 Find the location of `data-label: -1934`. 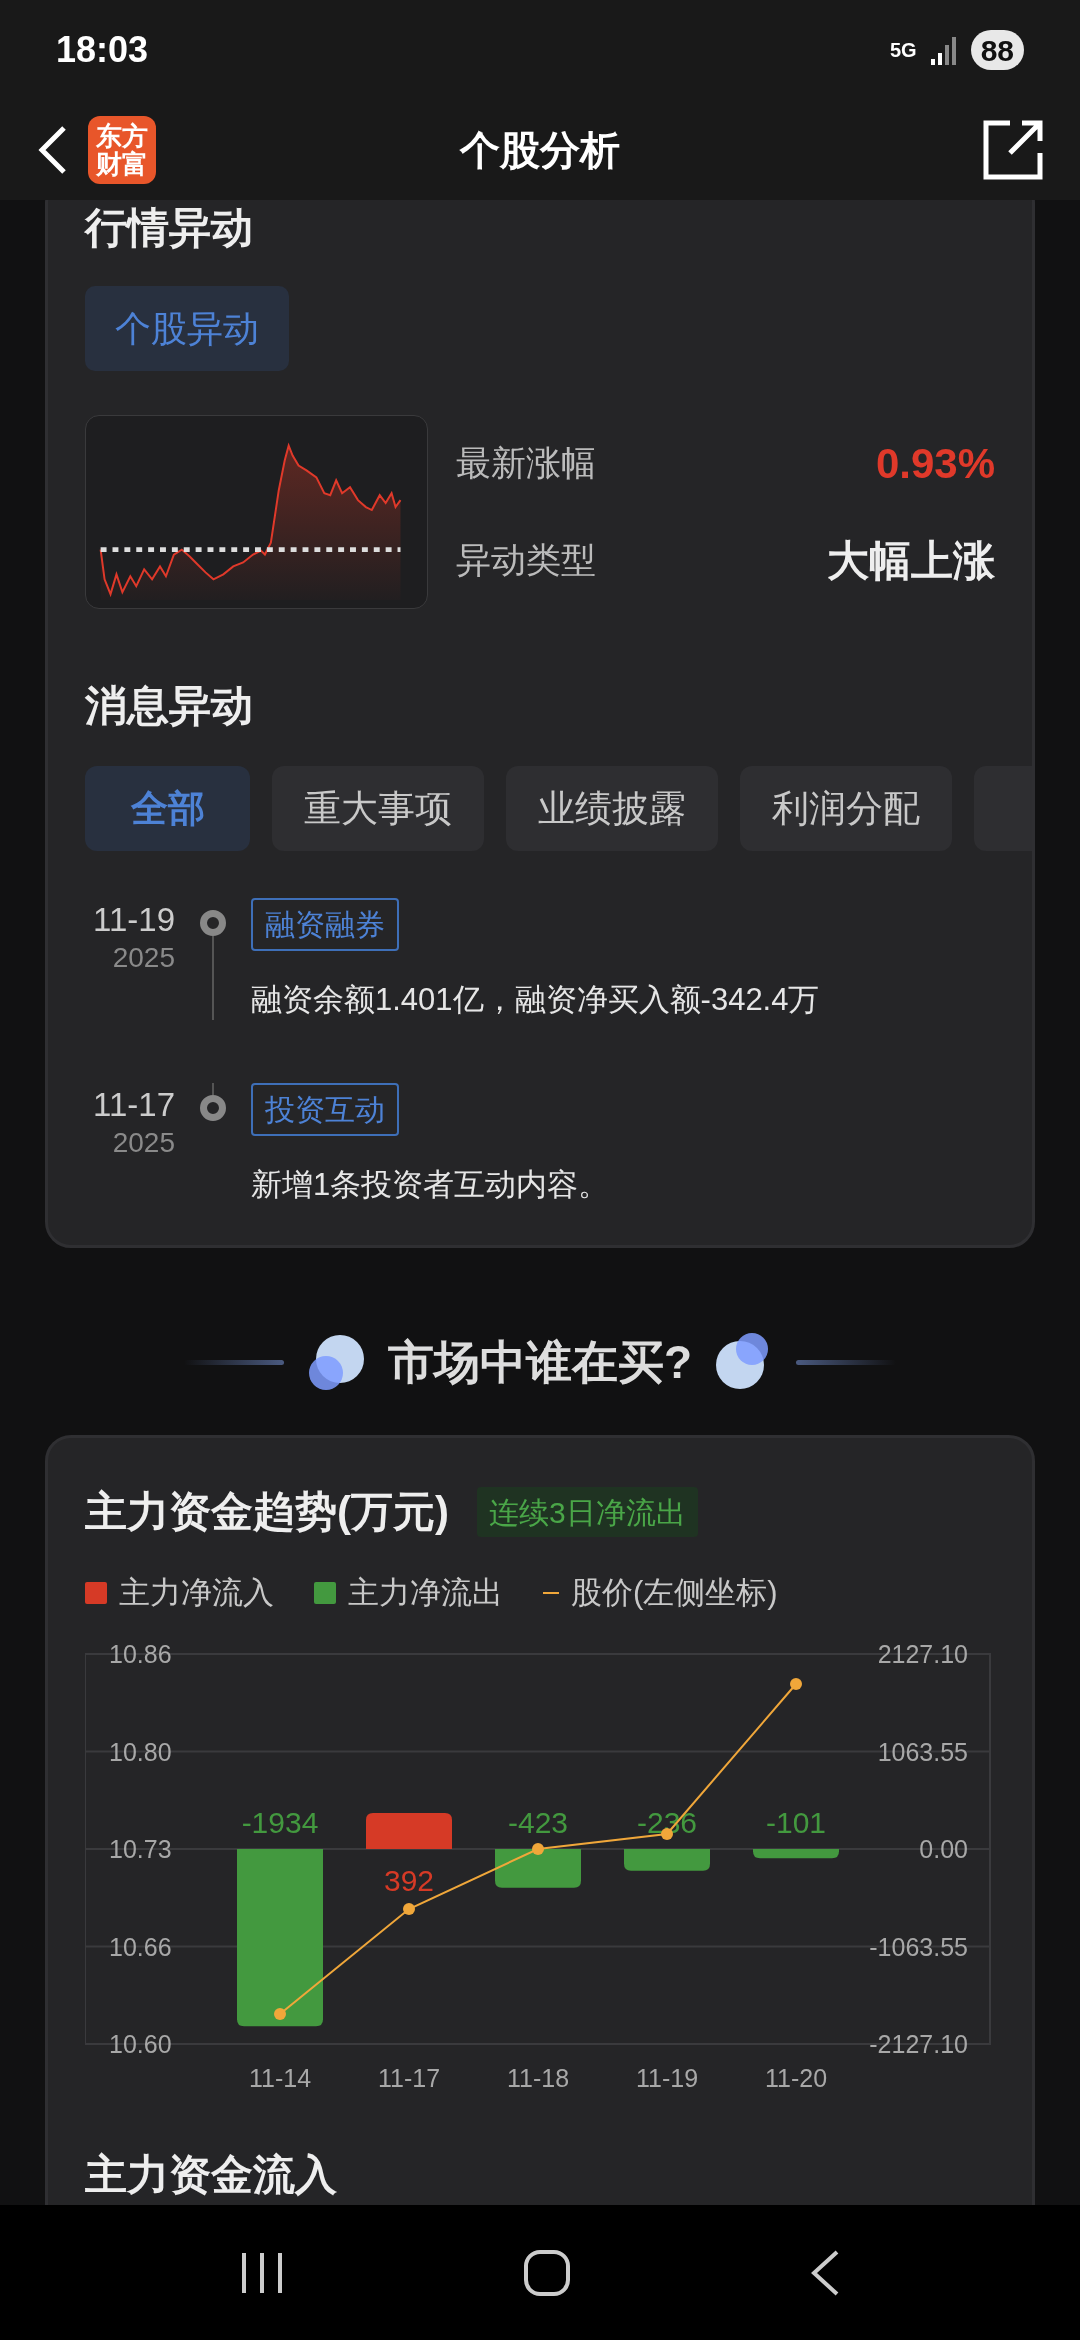

data-label: -1934 is located at coordinates (280, 1822).